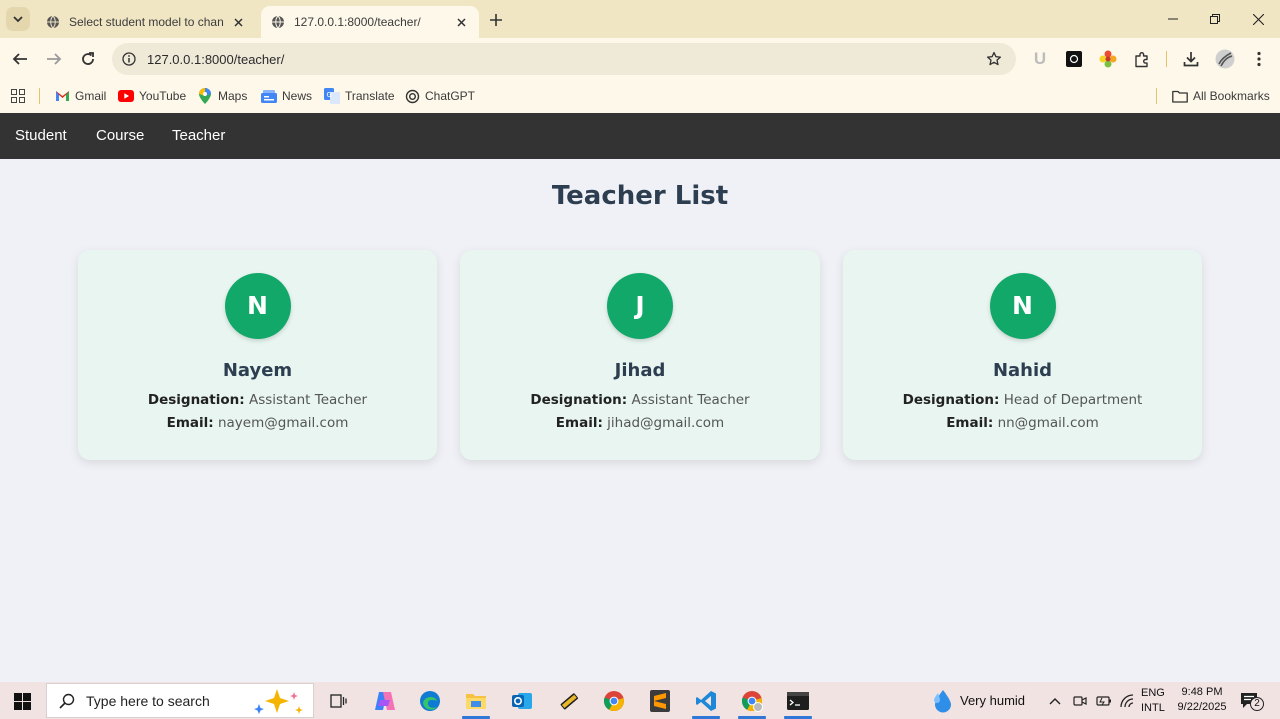  I want to click on extension-u-button: U, so click(1040, 59).